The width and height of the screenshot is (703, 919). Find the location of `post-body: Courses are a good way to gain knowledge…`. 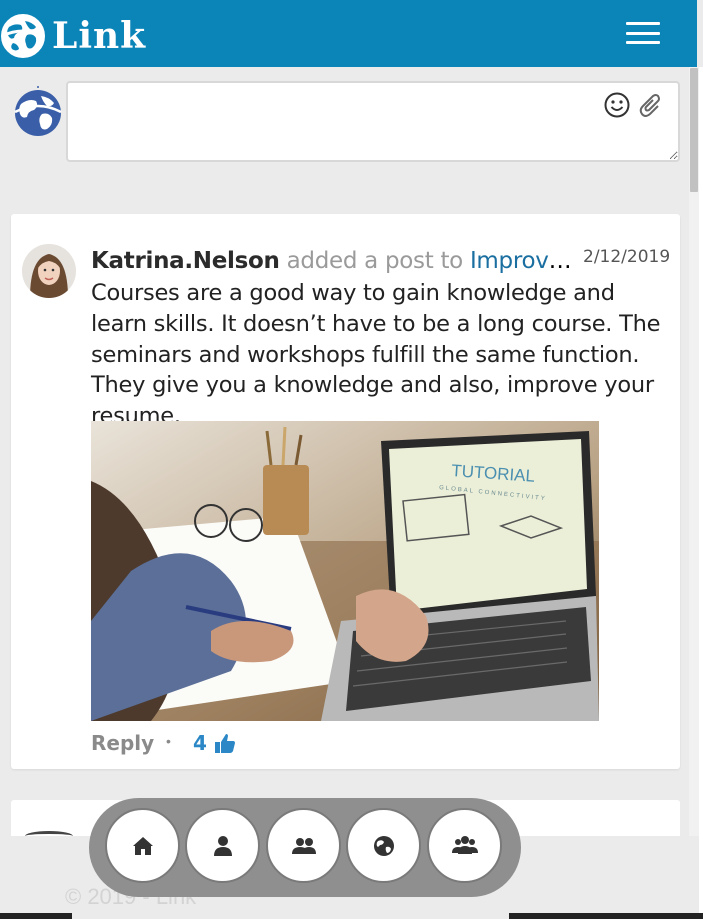

post-body: Courses are a good way to gain knowledge… is located at coordinates (376, 355).